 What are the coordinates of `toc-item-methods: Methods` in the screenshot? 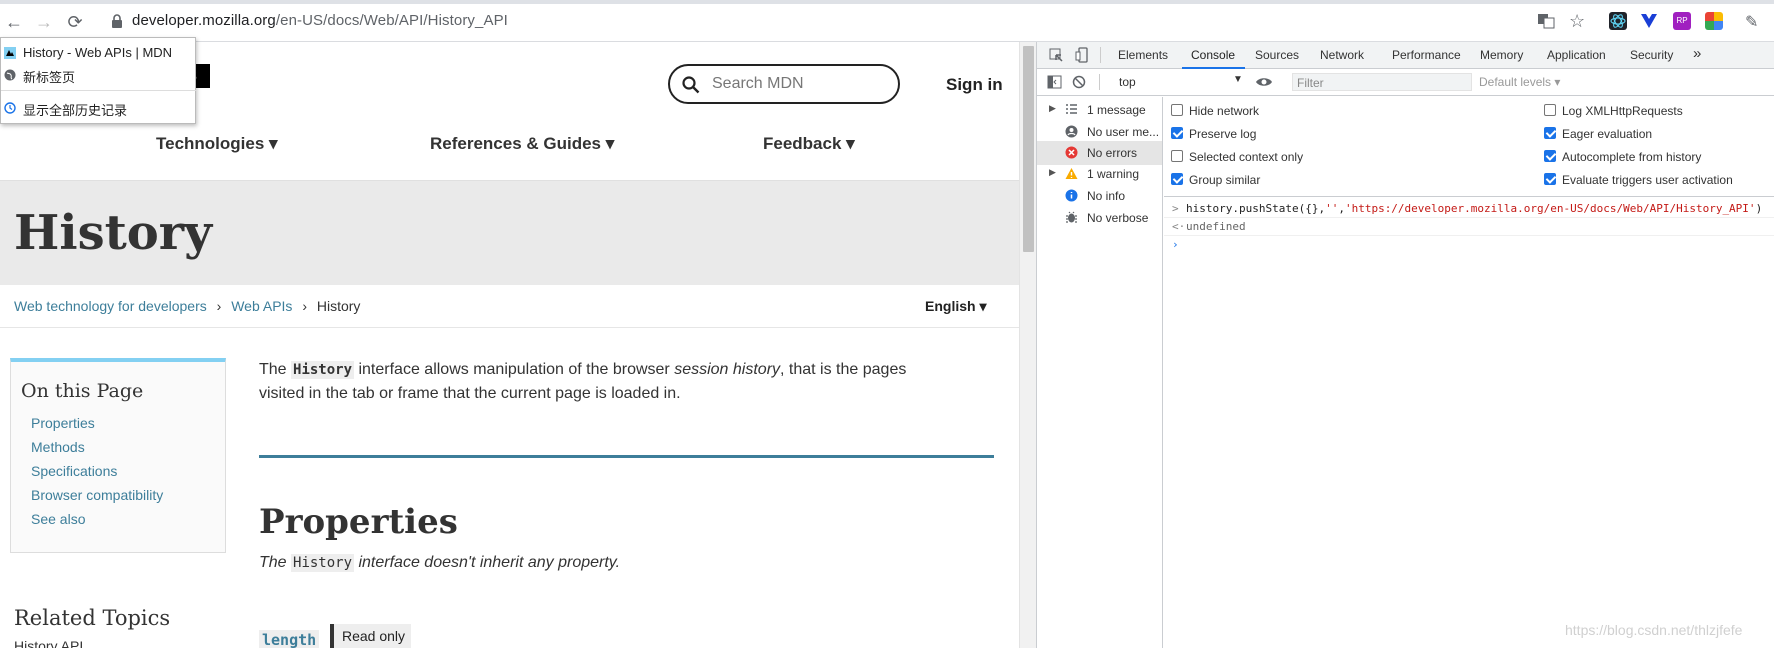 It's located at (58, 447).